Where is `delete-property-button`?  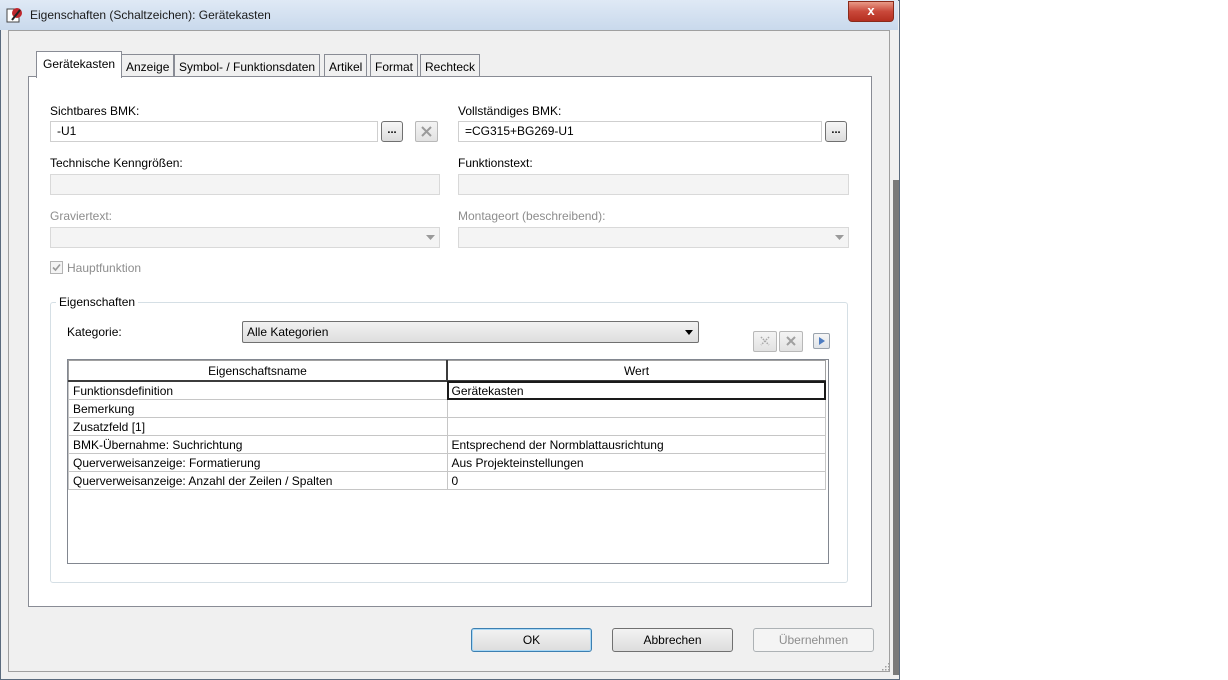 delete-property-button is located at coordinates (765, 341).